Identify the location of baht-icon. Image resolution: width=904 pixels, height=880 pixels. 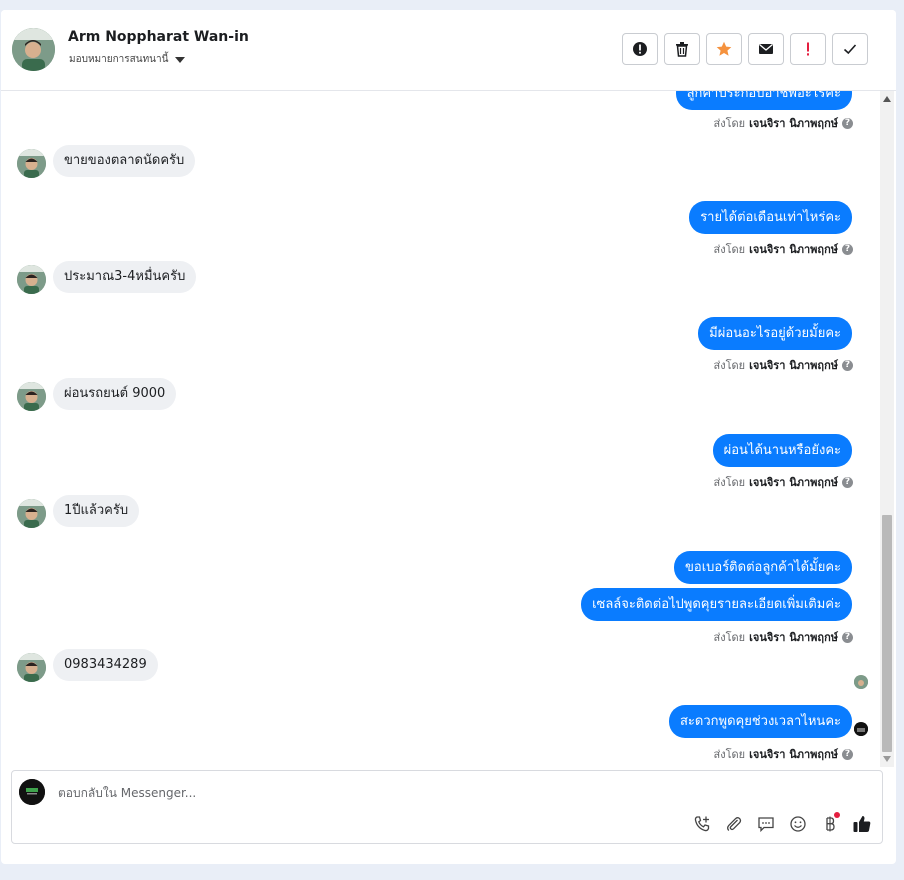
(830, 823).